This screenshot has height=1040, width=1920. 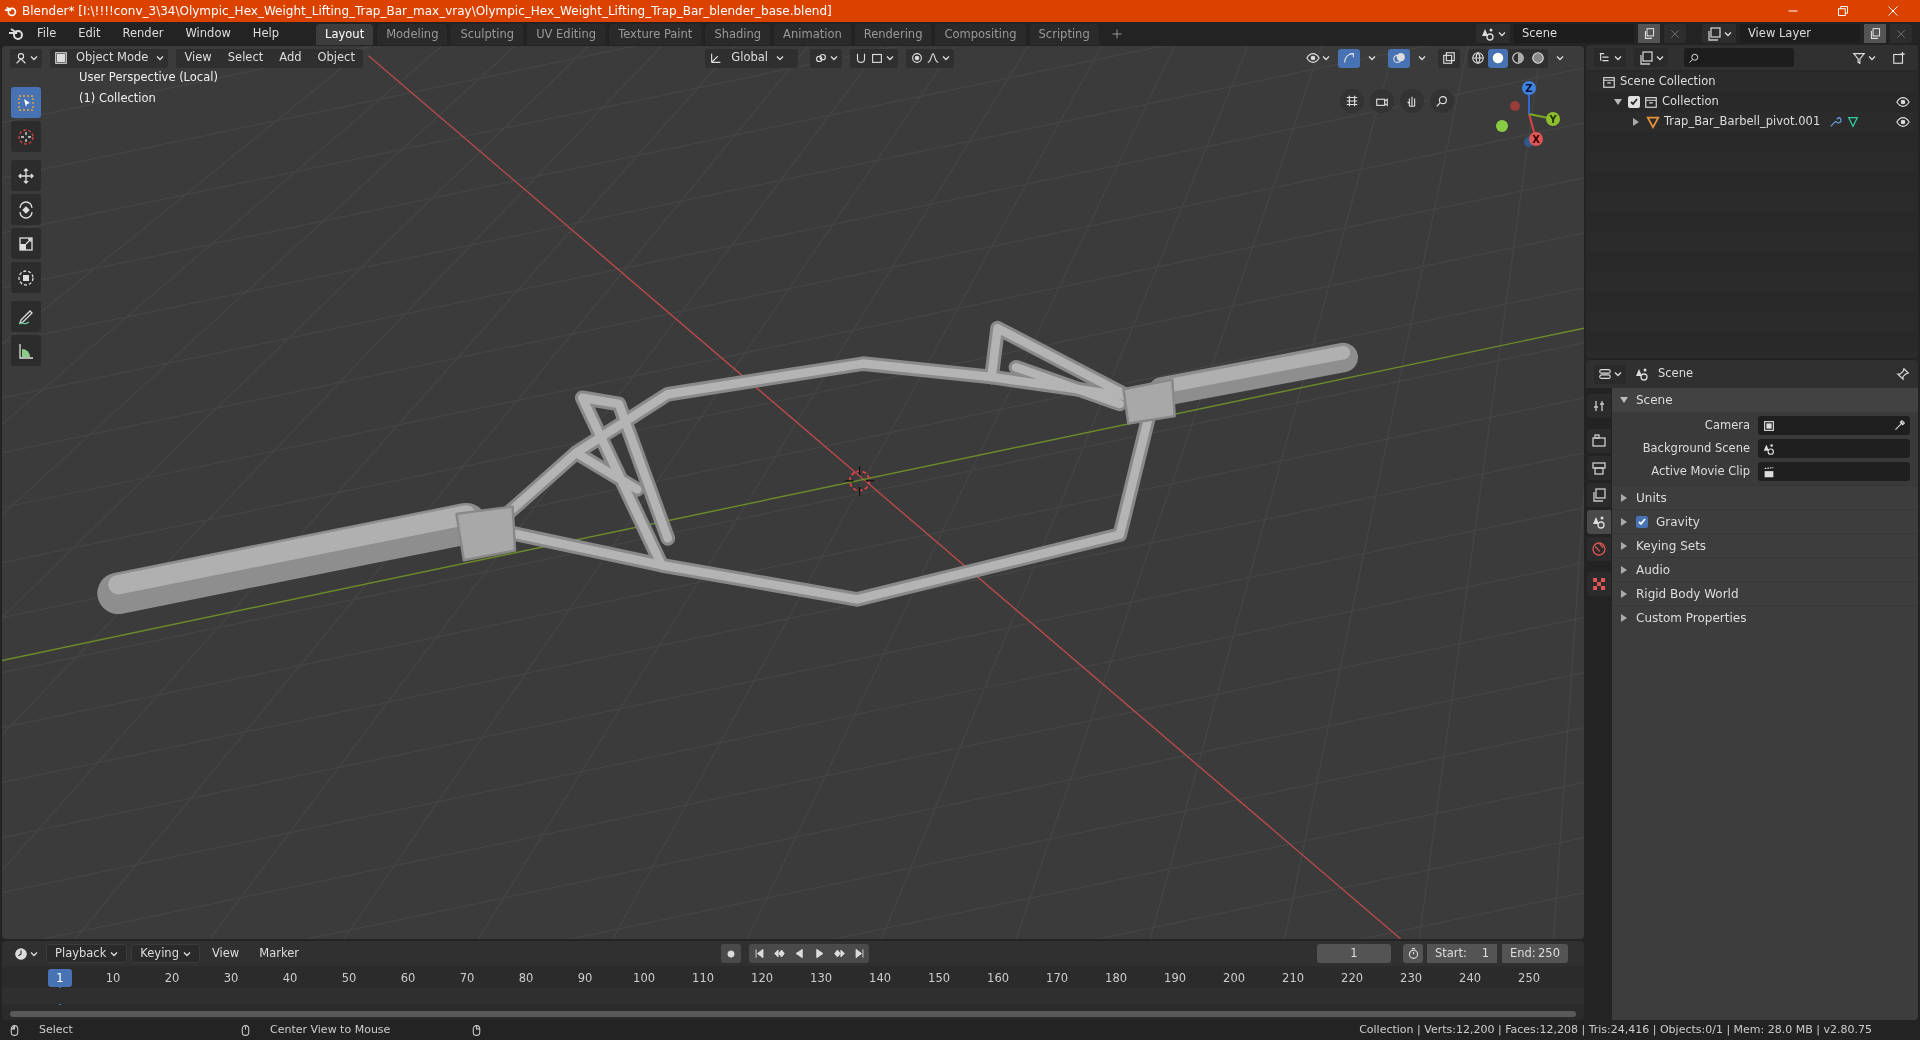 What do you see at coordinates (487, 34) in the screenshot?
I see `workspace-tab: Sculpting` at bounding box center [487, 34].